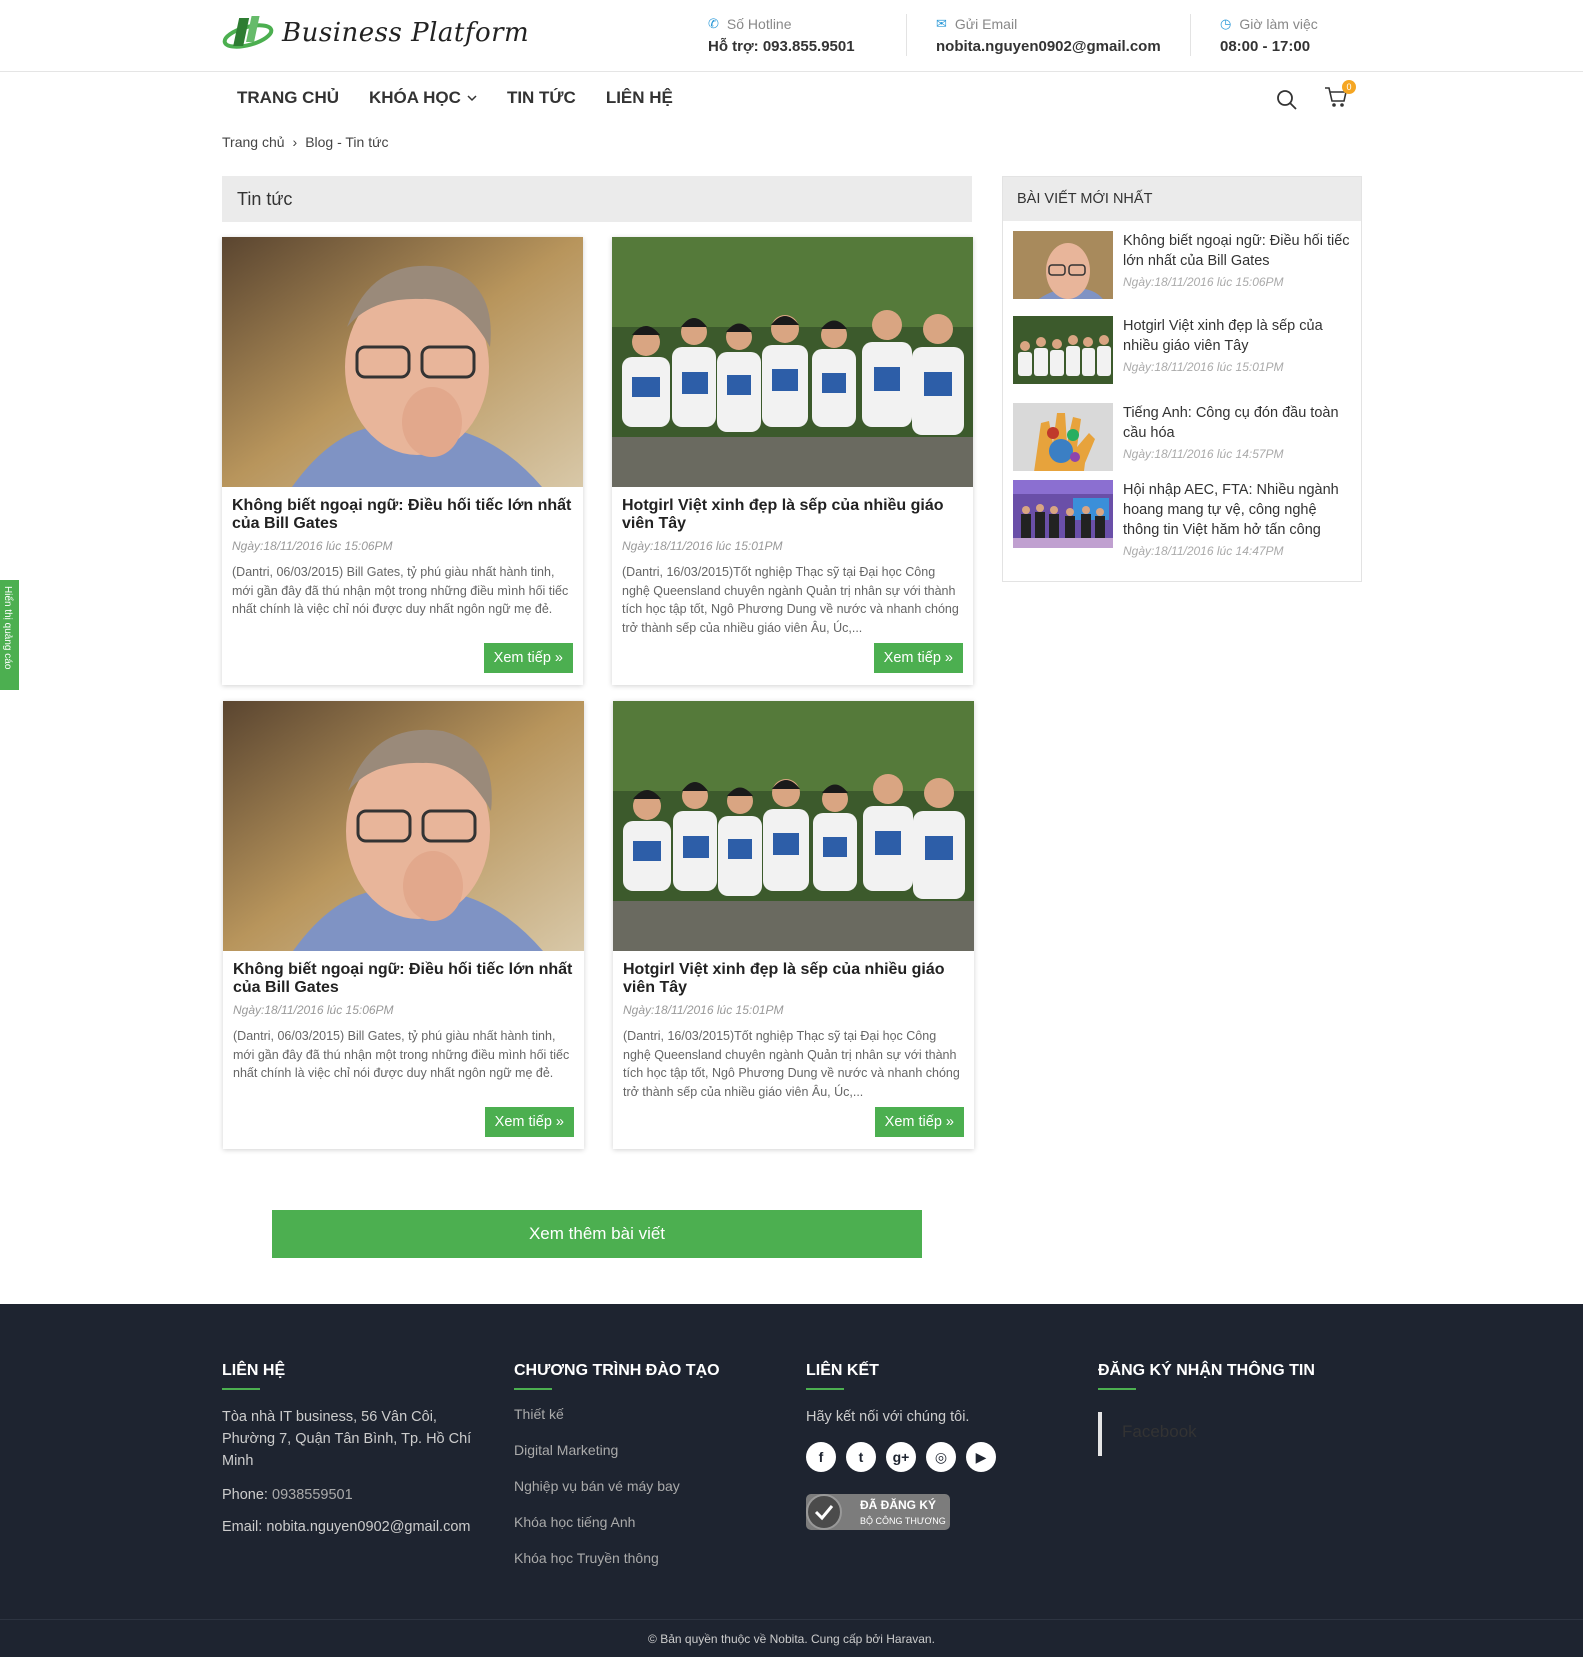 Image resolution: width=1583 pixels, height=1657 pixels. I want to click on program-link: Khóa học tiếng Anh, so click(644, 1522).